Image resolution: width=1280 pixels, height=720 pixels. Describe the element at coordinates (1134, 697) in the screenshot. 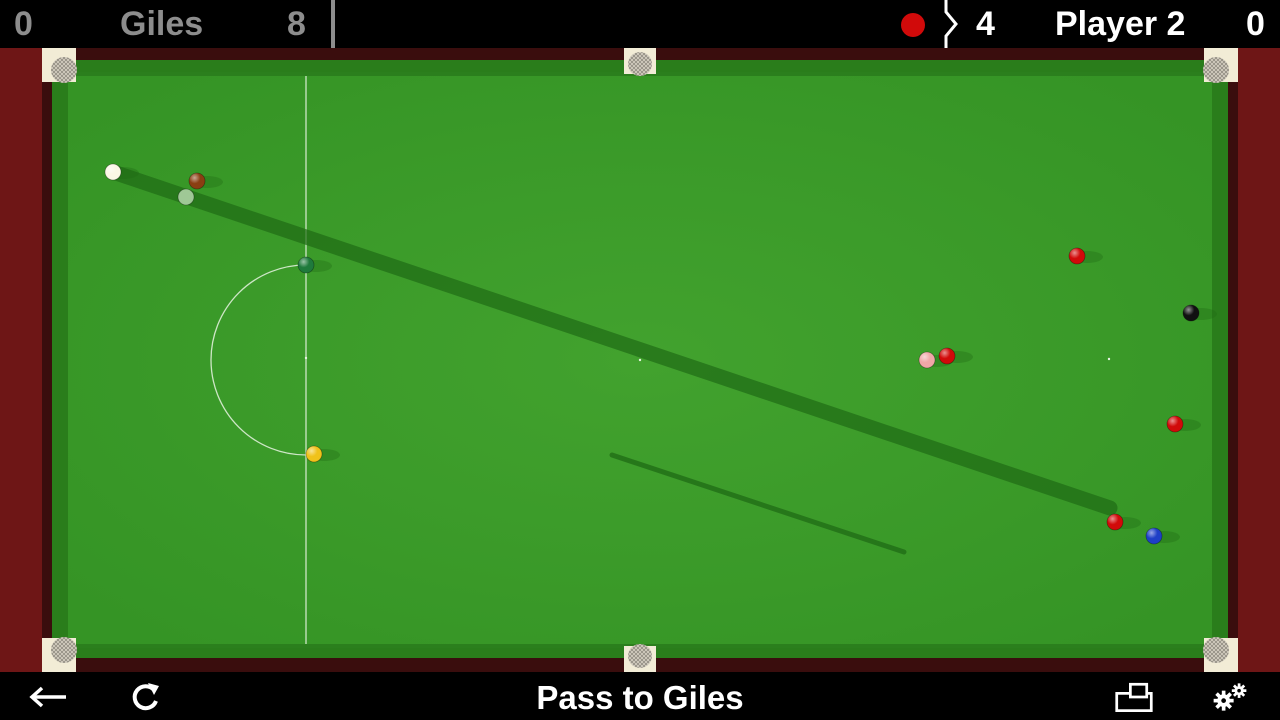

I see `view-toggle-icon` at that location.